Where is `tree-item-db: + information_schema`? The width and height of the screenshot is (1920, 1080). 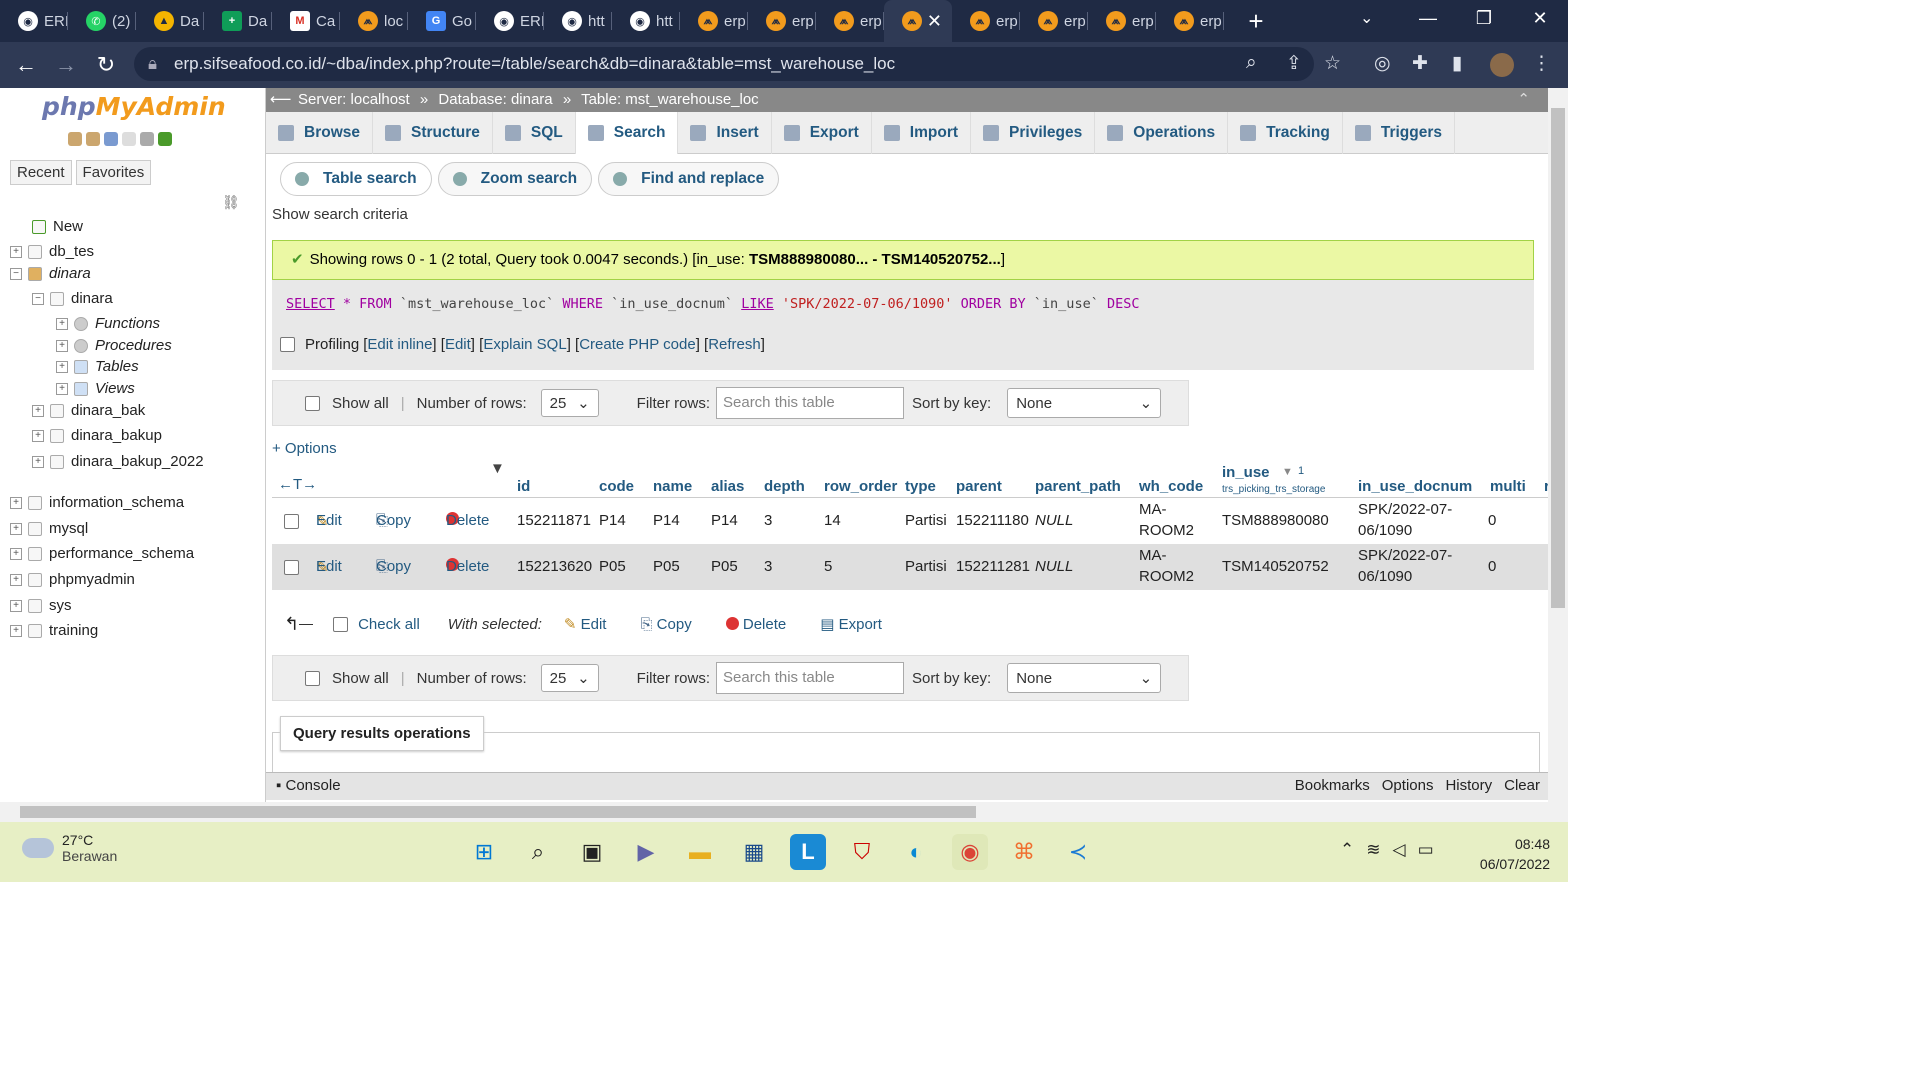 tree-item-db: + information_schema is located at coordinates (97, 502).